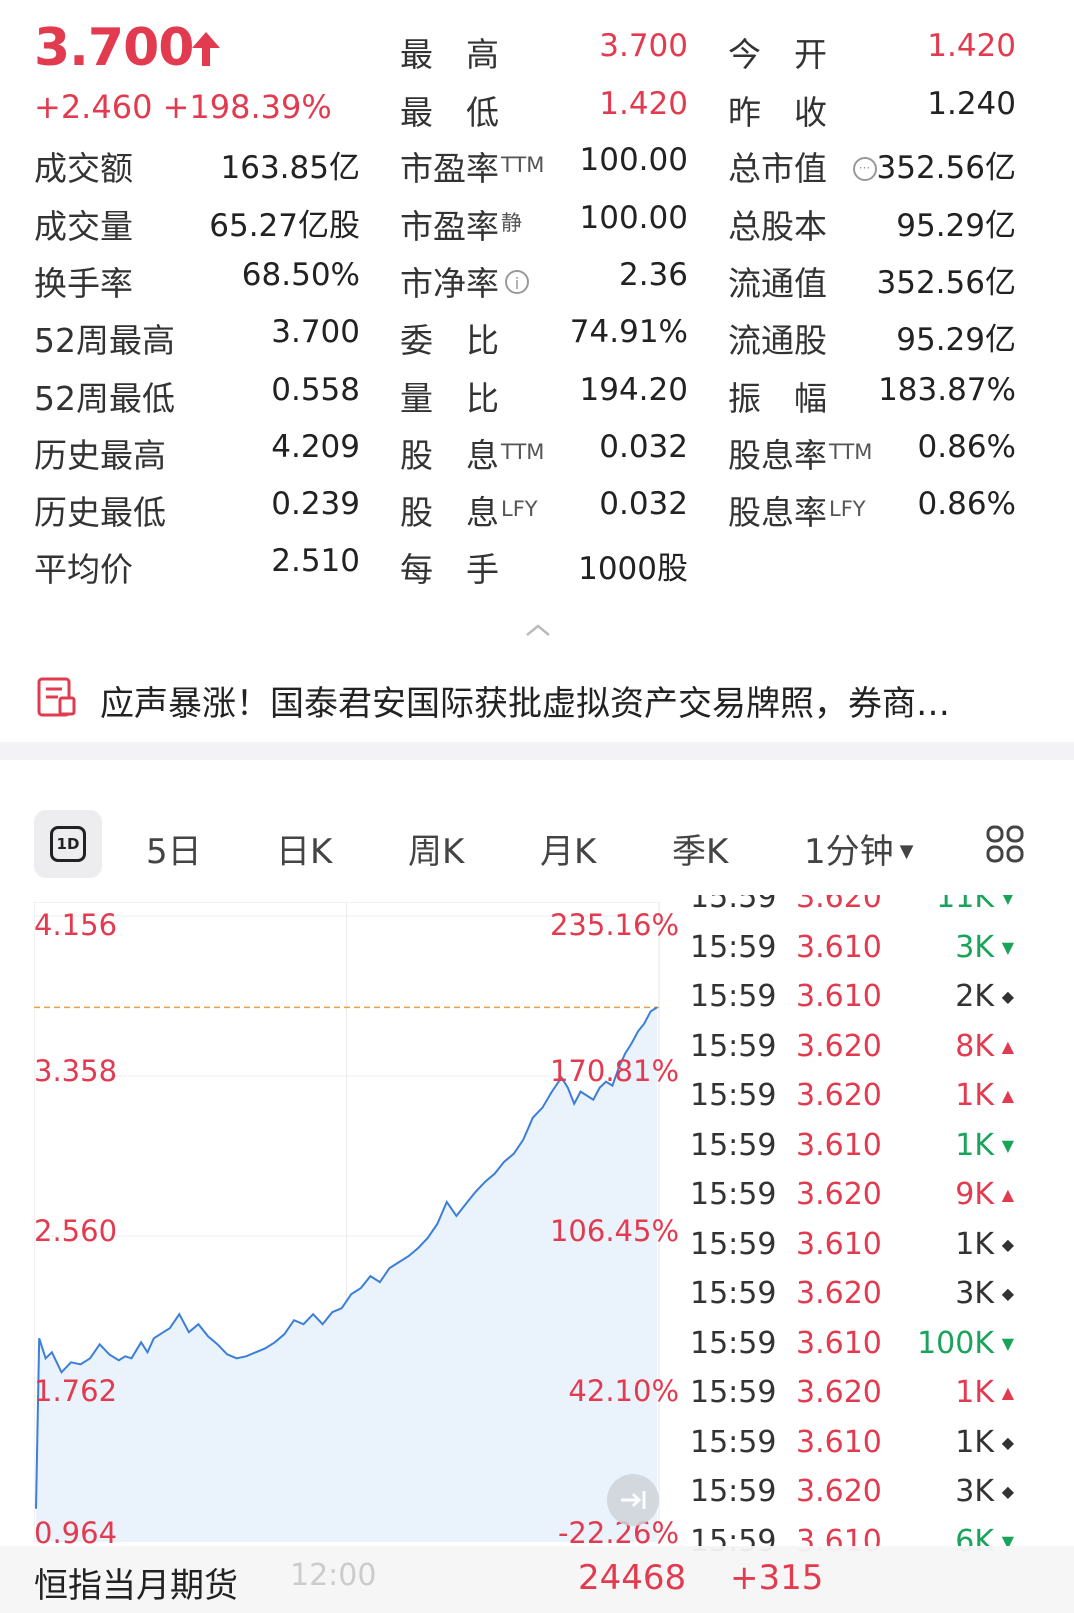 The width and height of the screenshot is (1074, 1613). What do you see at coordinates (315, 504) in the screenshot?
I see `stat-value-hist-low: 0.239` at bounding box center [315, 504].